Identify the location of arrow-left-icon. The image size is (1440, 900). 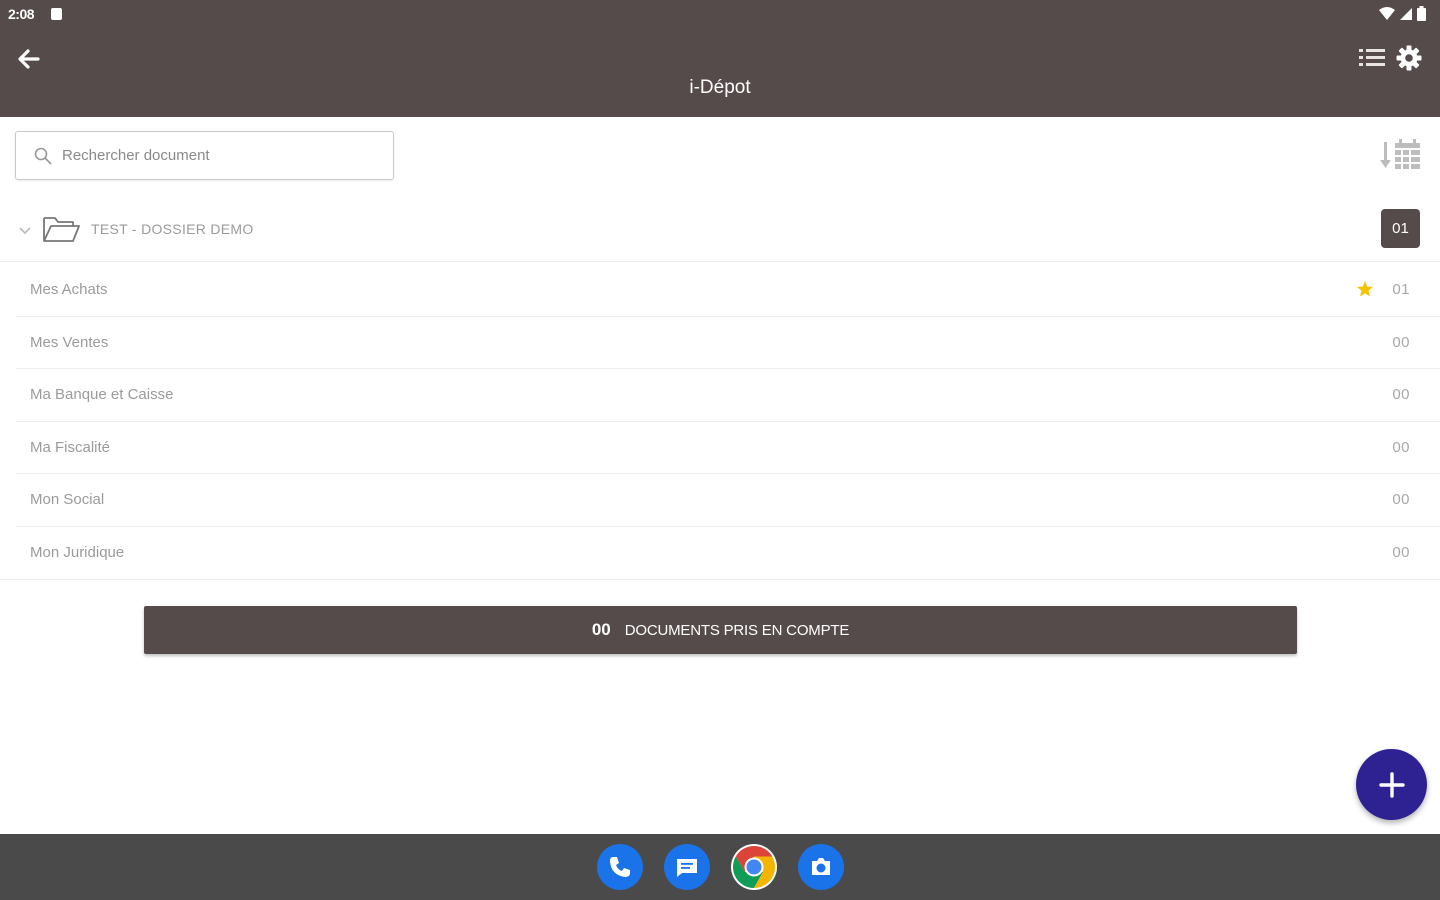
(29, 59).